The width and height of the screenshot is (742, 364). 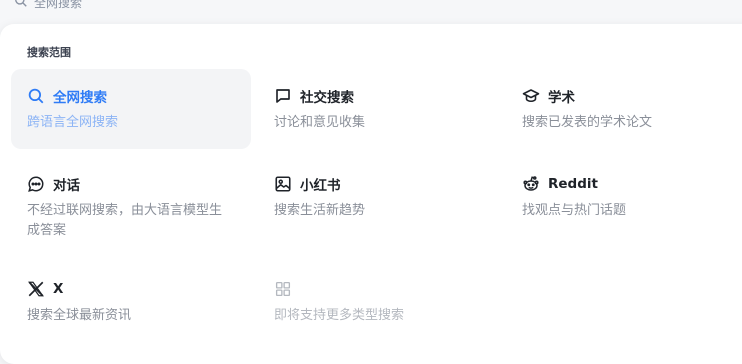 I want to click on x-logo-icon, so click(x=36, y=289).